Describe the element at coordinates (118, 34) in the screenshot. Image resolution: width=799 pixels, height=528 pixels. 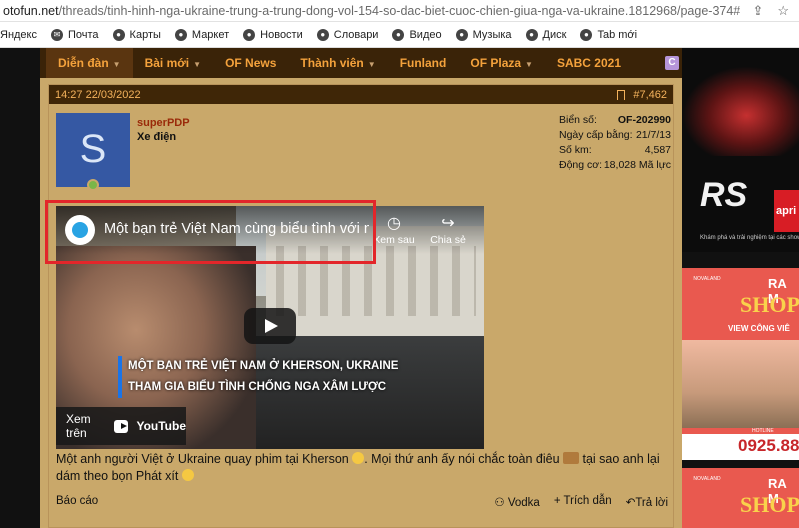
I see `maps-icon: ●` at that location.